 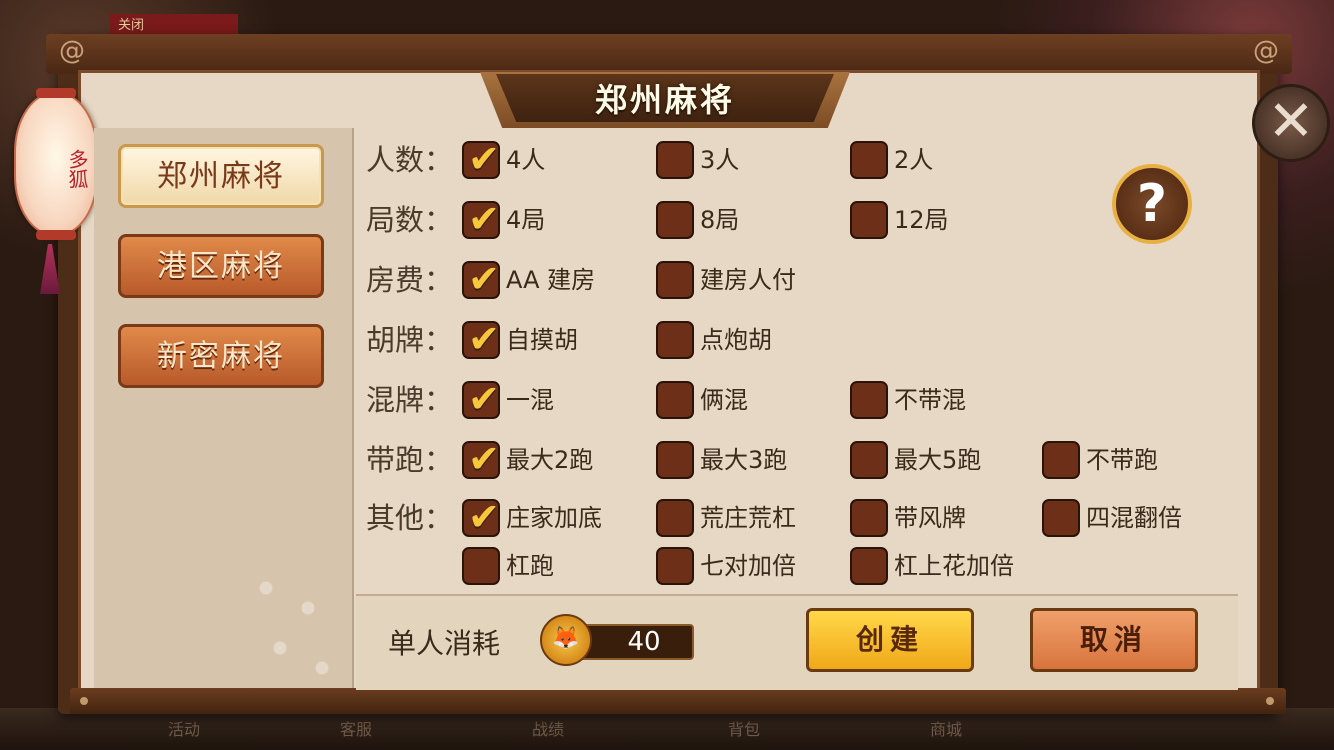 What do you see at coordinates (444, 643) in the screenshot?
I see `cost-label: 单人消耗` at bounding box center [444, 643].